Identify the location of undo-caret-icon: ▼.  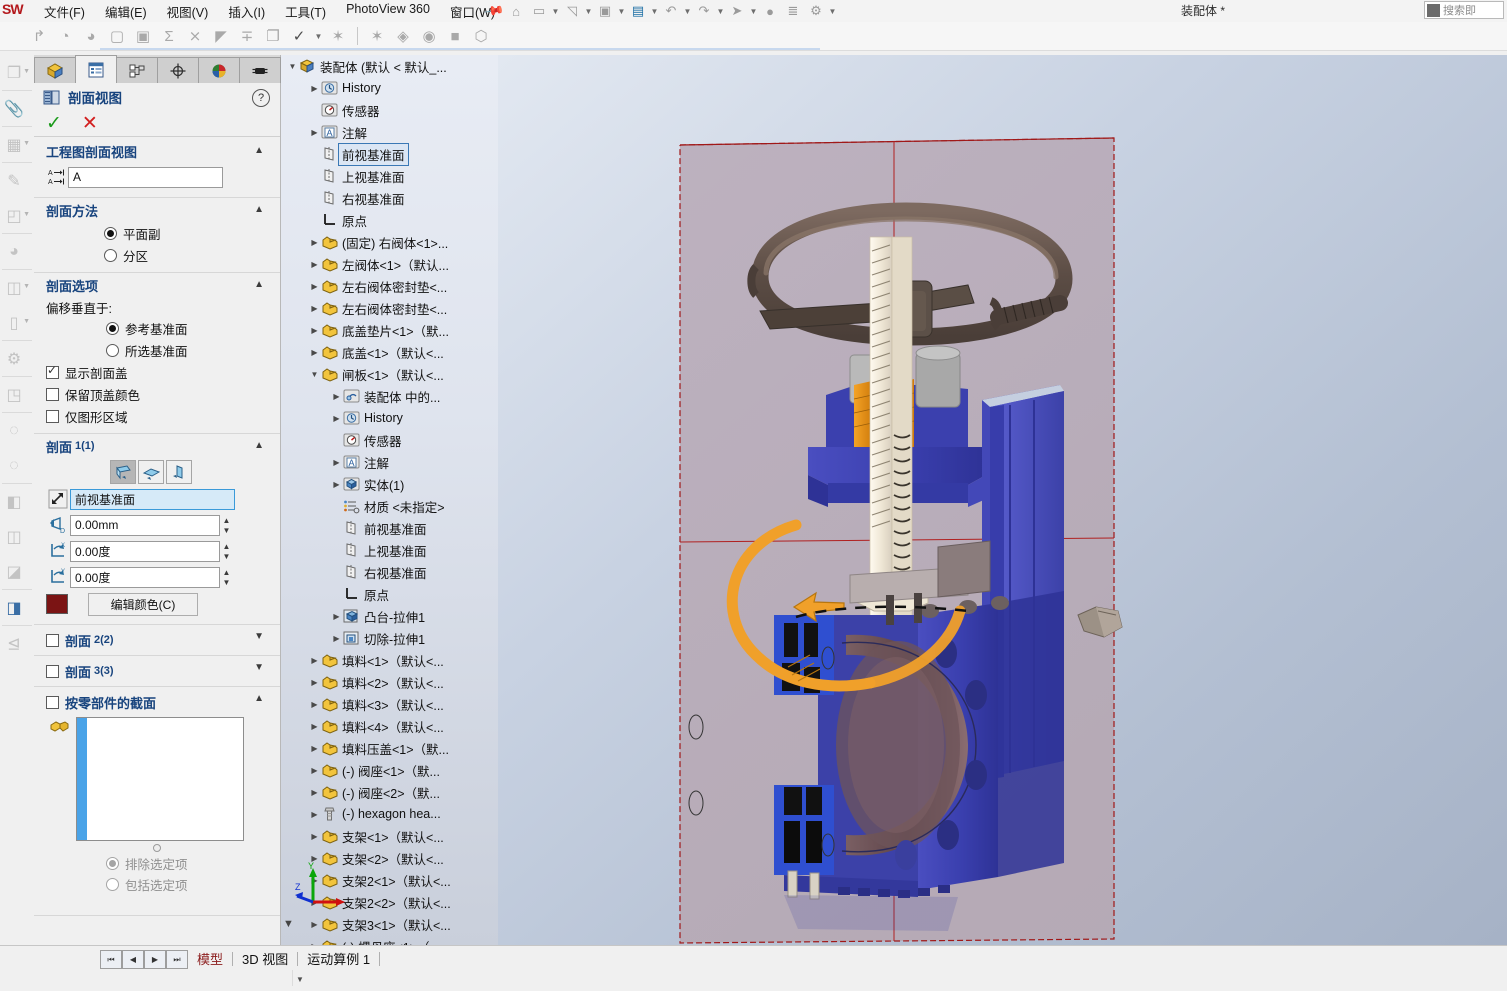
(687, 11).